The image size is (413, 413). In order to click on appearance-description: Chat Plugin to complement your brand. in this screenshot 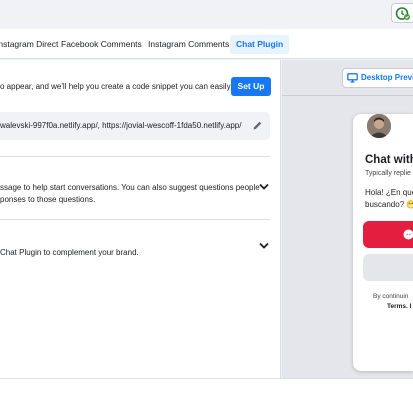, I will do `click(69, 252)`.